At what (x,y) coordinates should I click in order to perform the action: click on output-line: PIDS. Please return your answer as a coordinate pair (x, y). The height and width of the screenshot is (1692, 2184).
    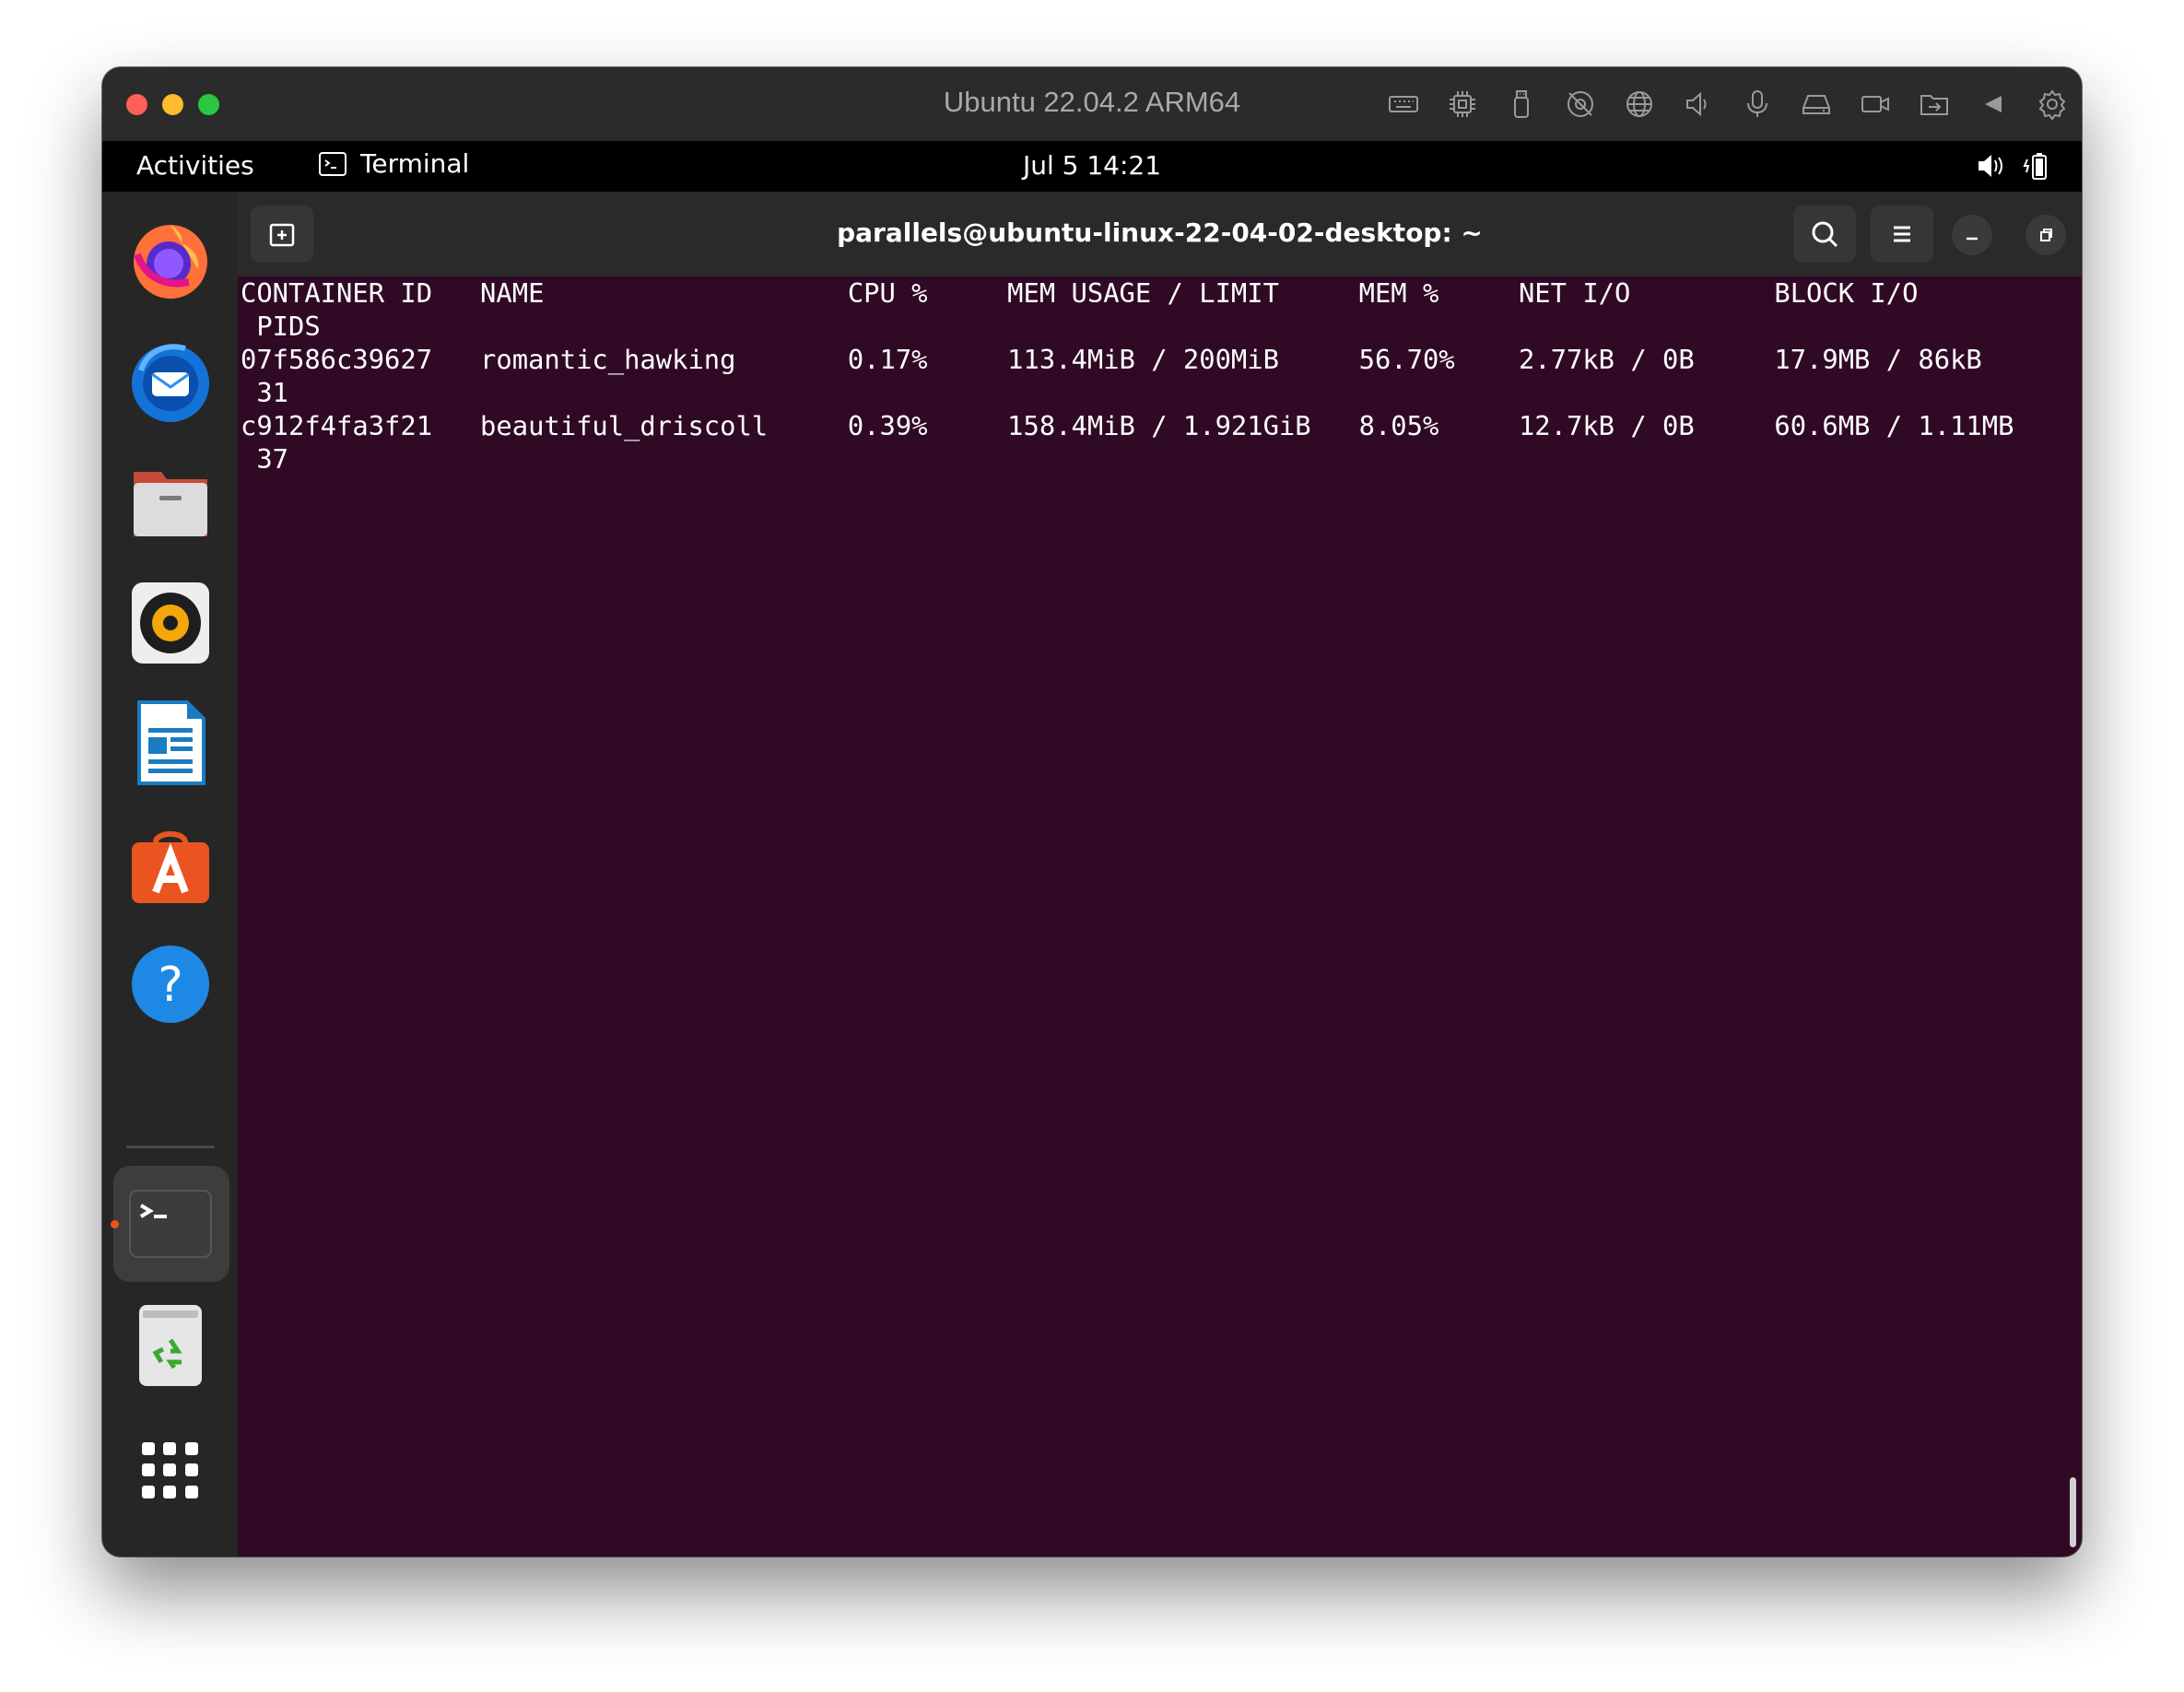
    Looking at the image, I should click on (281, 326).